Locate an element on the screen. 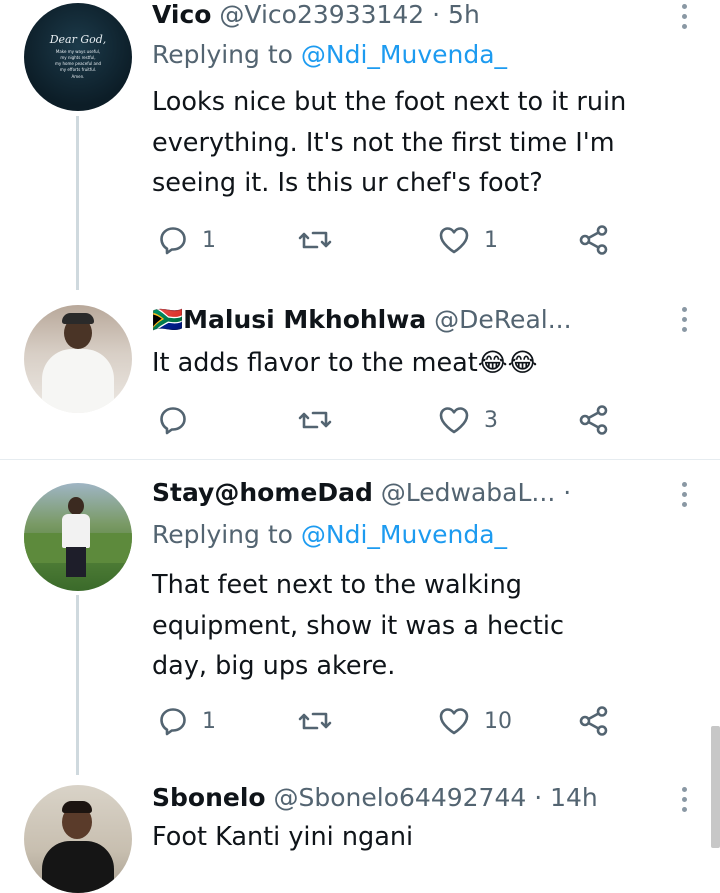 Image resolution: width=720 pixels, height=893 pixels. like-count: 3 is located at coordinates (491, 420).